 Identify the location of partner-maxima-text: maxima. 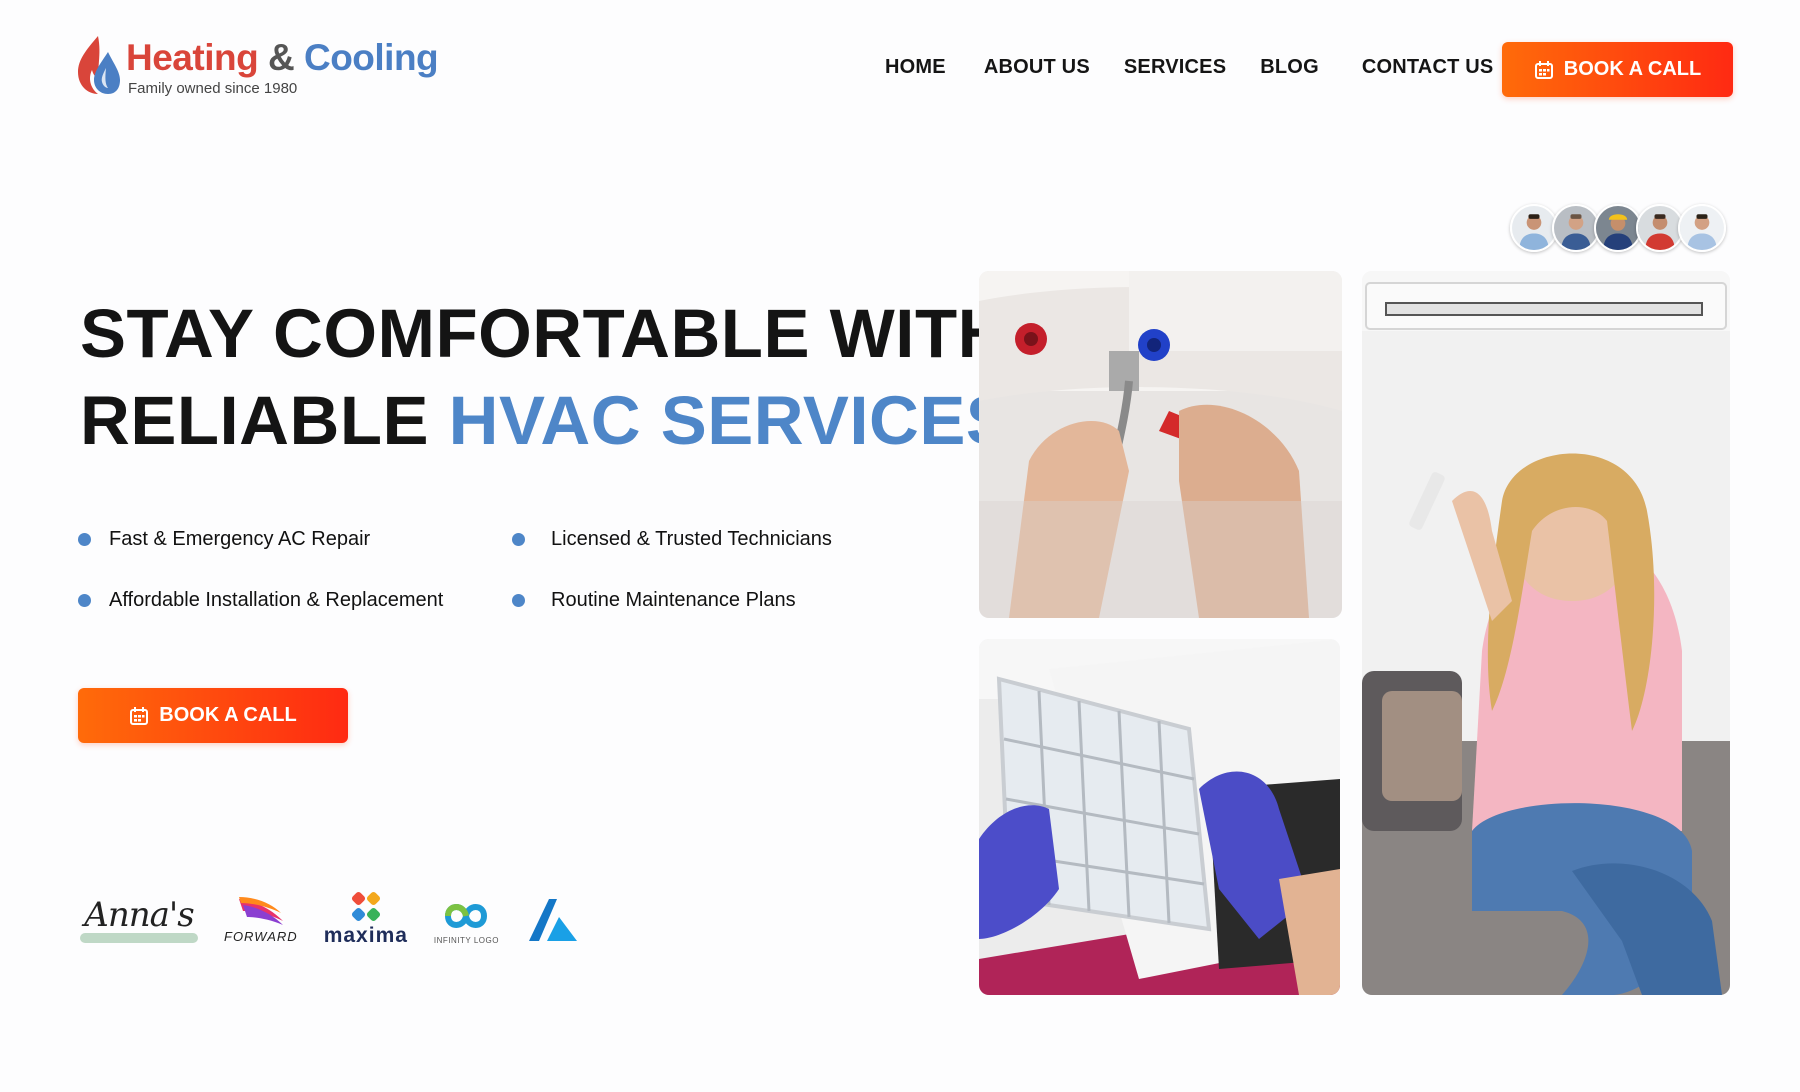
(365, 935).